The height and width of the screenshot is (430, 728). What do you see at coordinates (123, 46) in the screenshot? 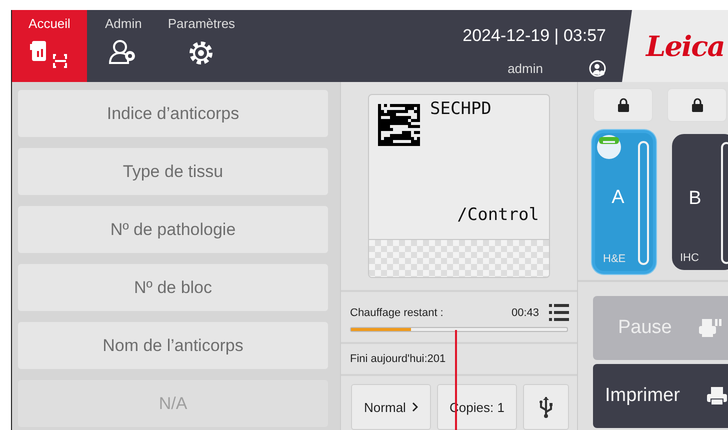
I see `nav-tab: Admin` at bounding box center [123, 46].